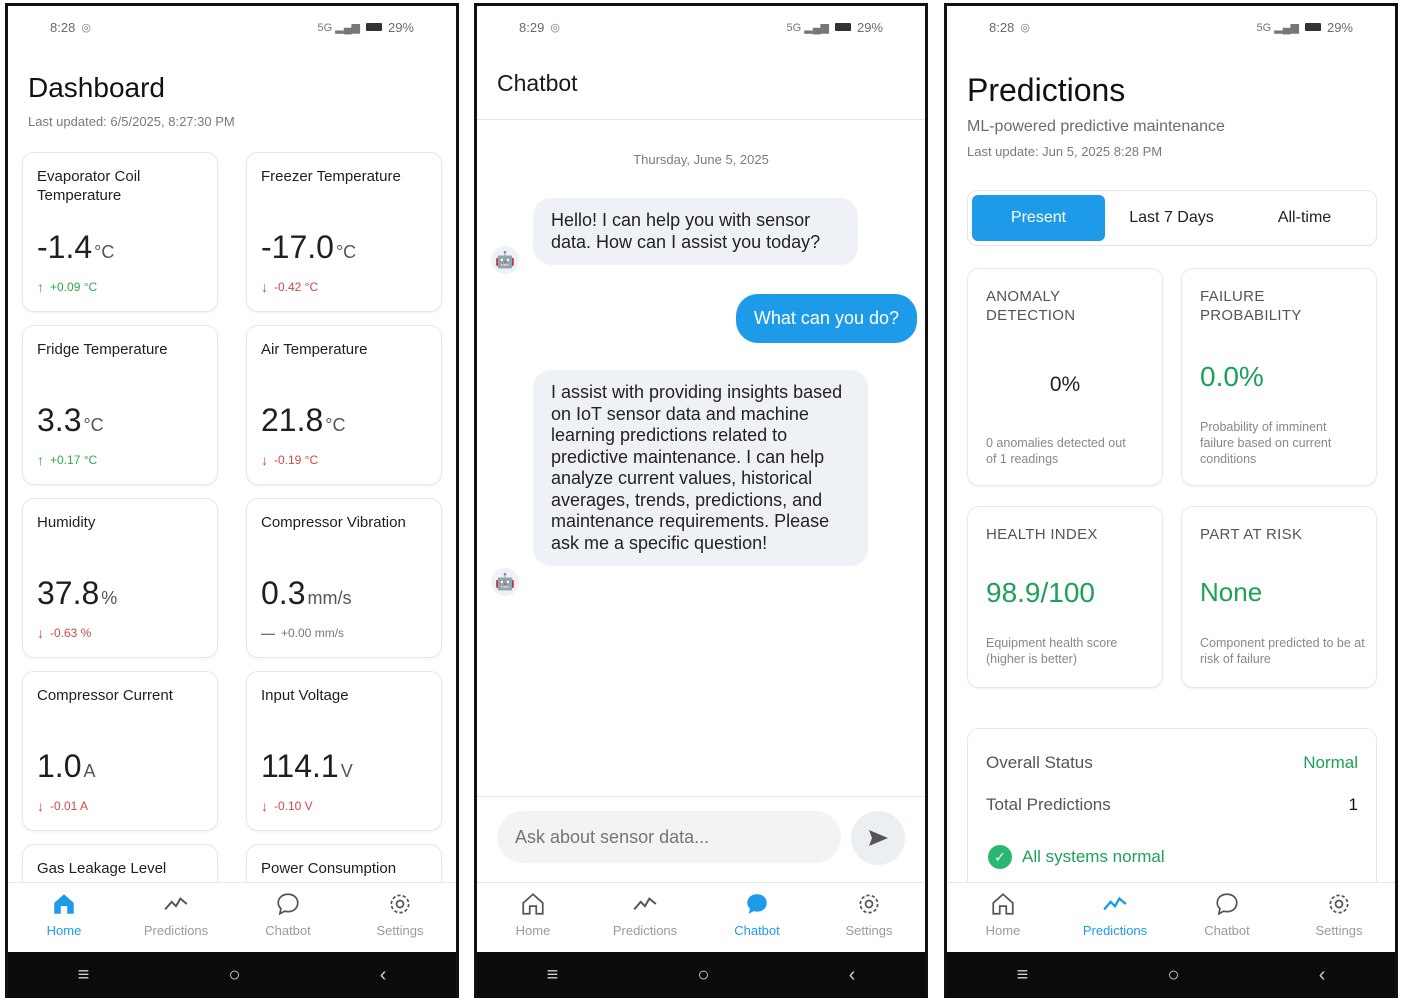 Image resolution: width=1402 pixels, height=998 pixels. What do you see at coordinates (300, 766) in the screenshot?
I see `sensor-value-number: 114.1` at bounding box center [300, 766].